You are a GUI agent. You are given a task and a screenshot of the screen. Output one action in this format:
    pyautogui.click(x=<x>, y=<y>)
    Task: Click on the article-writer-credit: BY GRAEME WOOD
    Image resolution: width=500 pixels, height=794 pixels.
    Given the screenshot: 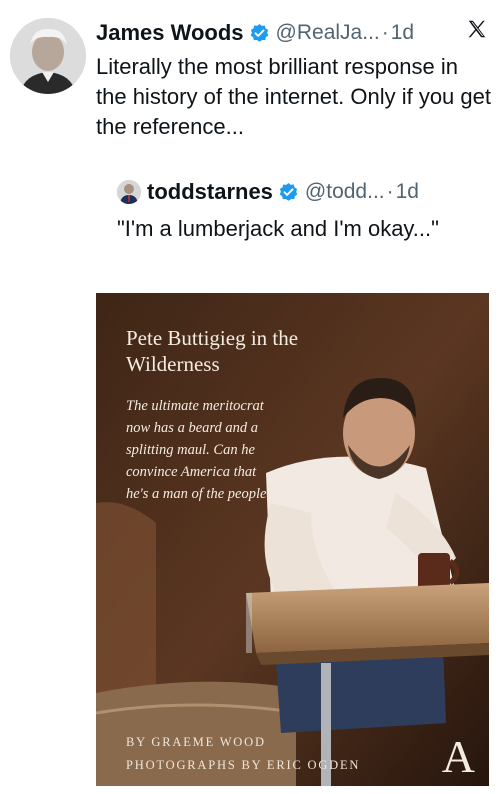 What is the action you would take?
    pyautogui.click(x=196, y=742)
    